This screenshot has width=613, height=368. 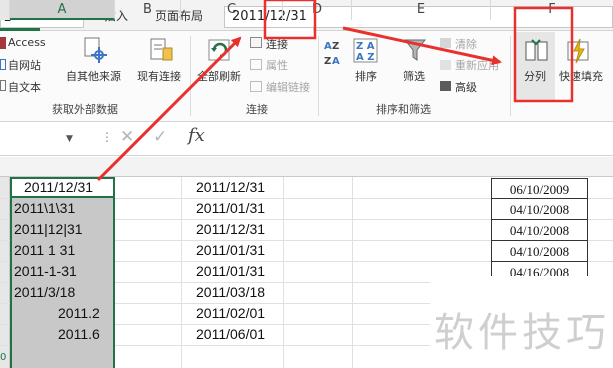 I want to click on cell-a2: 2011\1\31, so click(x=44, y=208).